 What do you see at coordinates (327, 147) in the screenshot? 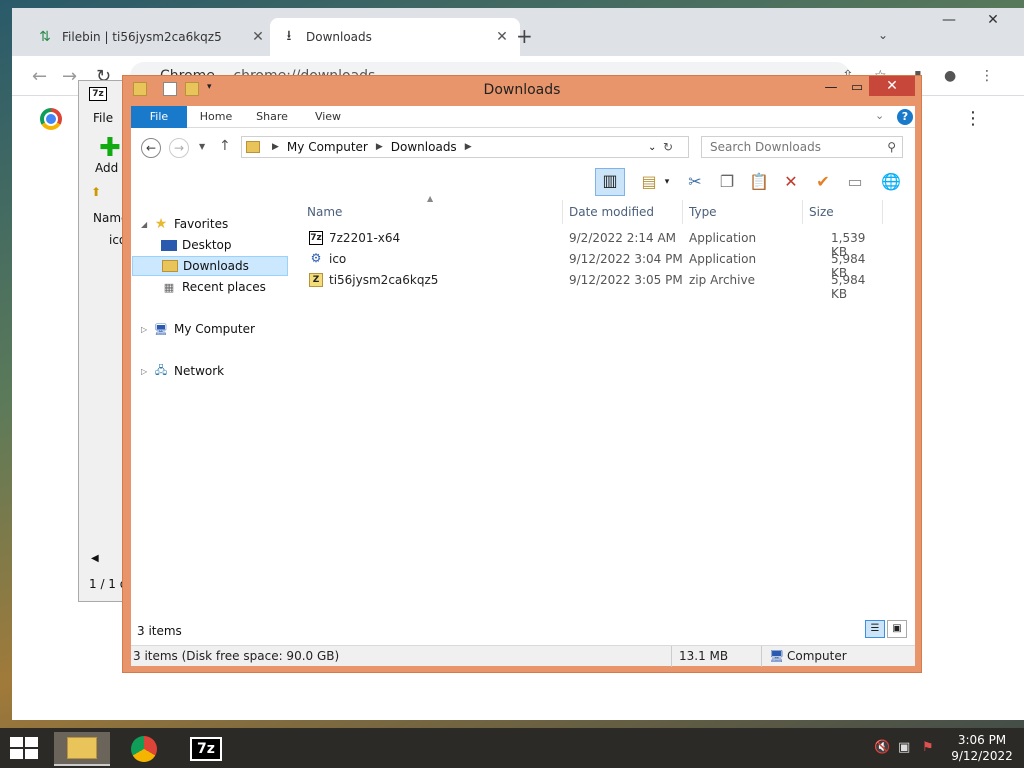
I see `breadcrumb-my-computer: My Computer` at bounding box center [327, 147].